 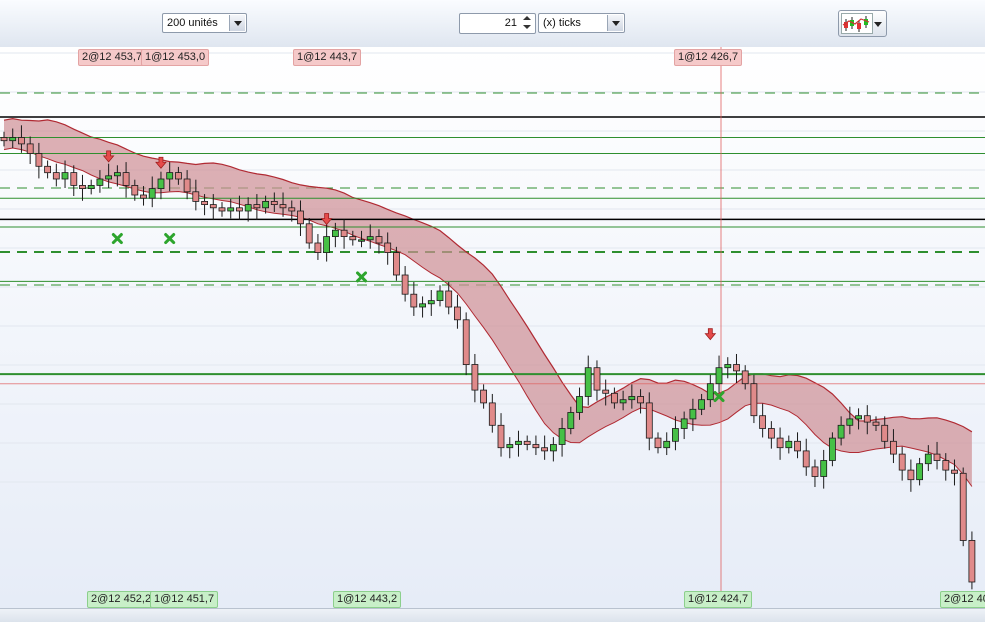 What do you see at coordinates (708, 57) in the screenshot?
I see `top-order-tag: 1@12 426,7` at bounding box center [708, 57].